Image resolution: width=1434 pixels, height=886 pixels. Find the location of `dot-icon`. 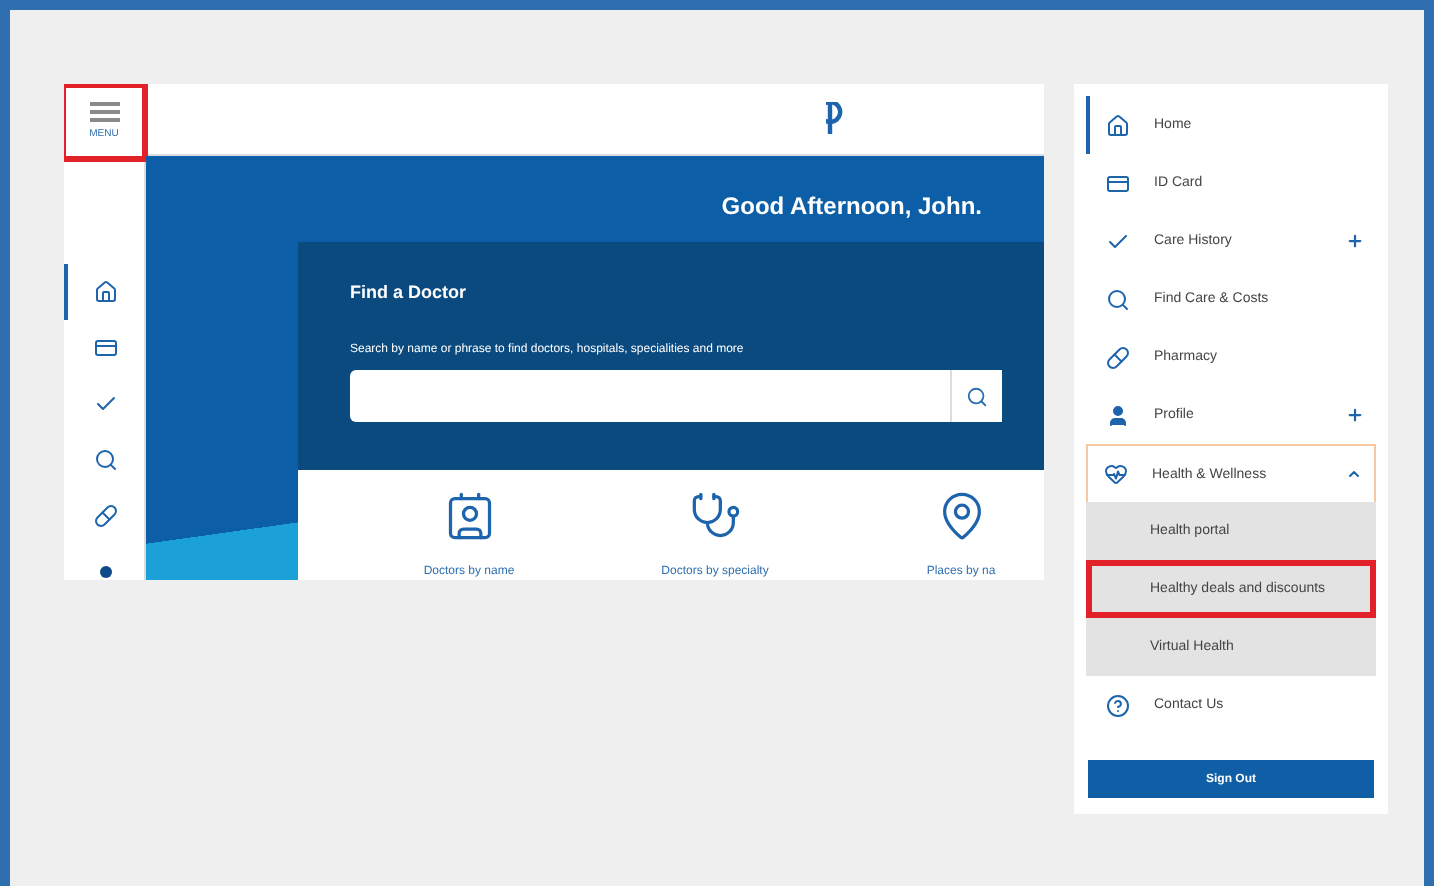

dot-icon is located at coordinates (106, 572).